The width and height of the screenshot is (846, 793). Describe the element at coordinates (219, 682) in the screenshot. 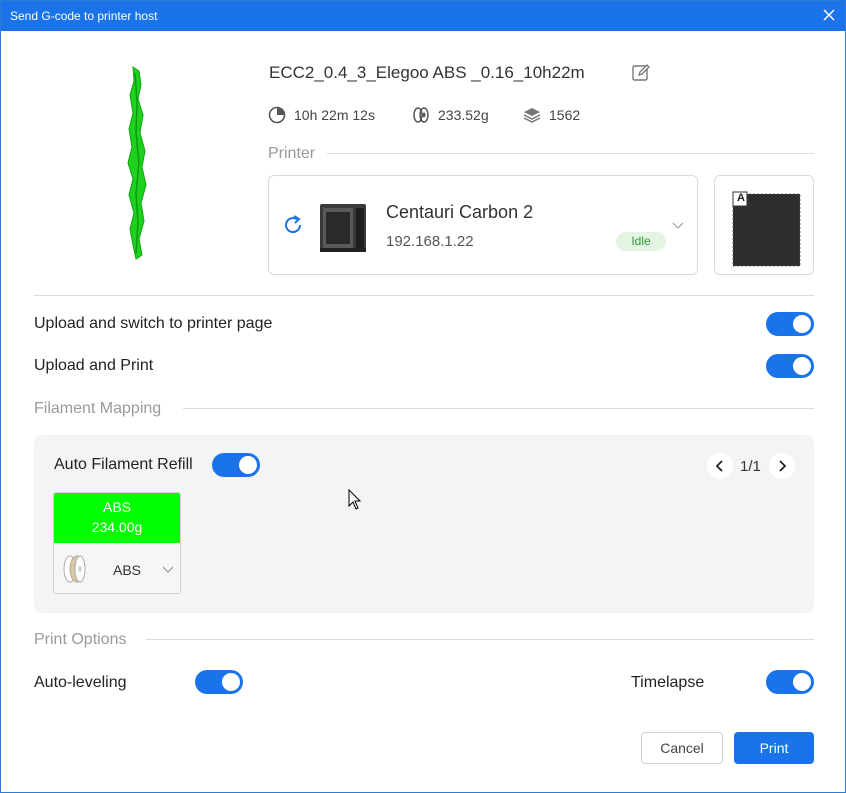

I see `auto-leveling-toggle` at that location.